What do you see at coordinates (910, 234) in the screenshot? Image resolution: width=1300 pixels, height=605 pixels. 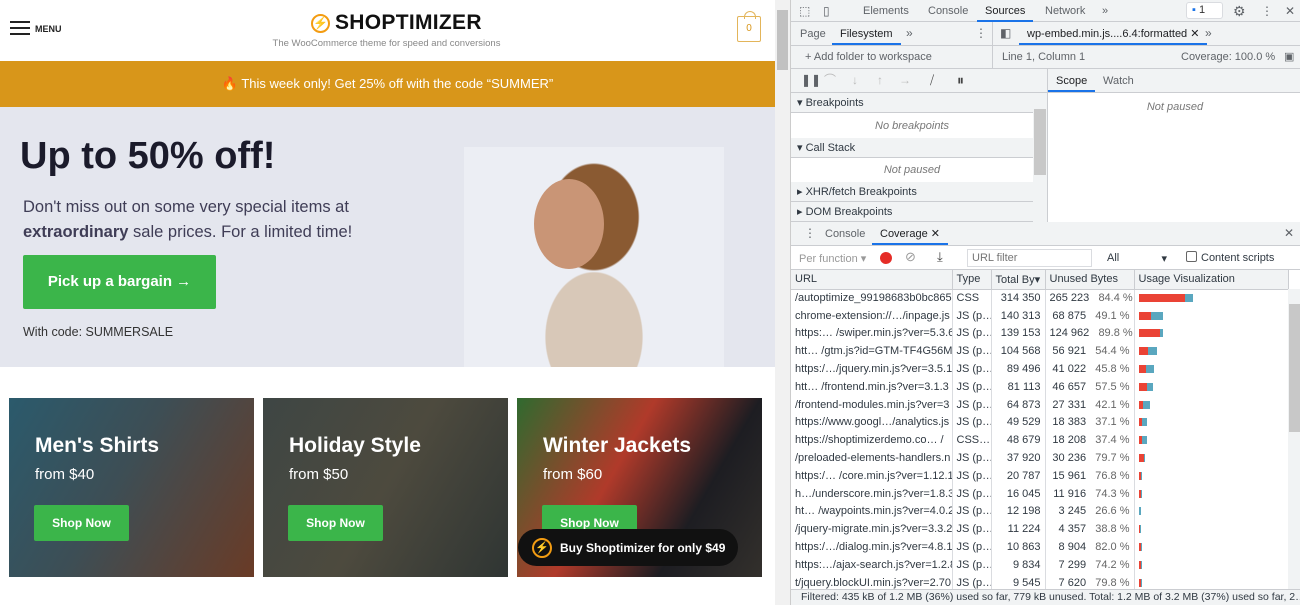 I see `drawer-tab-coverage: Coverage ✕` at bounding box center [910, 234].